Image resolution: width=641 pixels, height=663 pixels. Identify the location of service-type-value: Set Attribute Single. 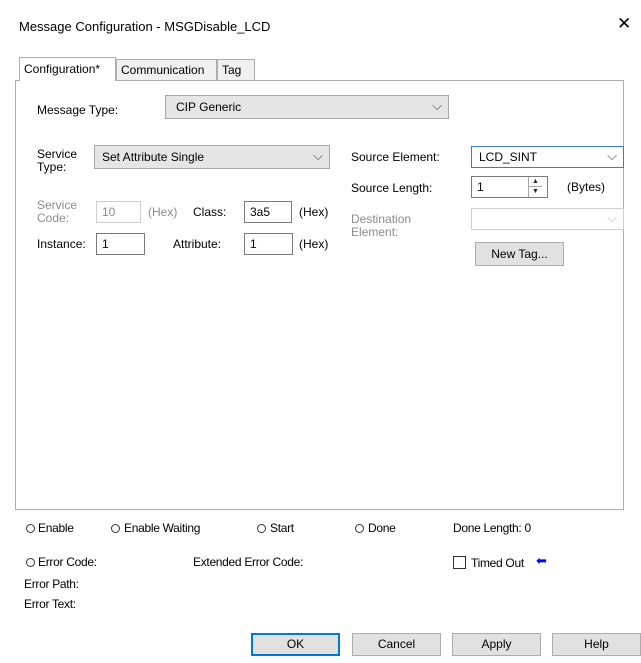
(153, 157).